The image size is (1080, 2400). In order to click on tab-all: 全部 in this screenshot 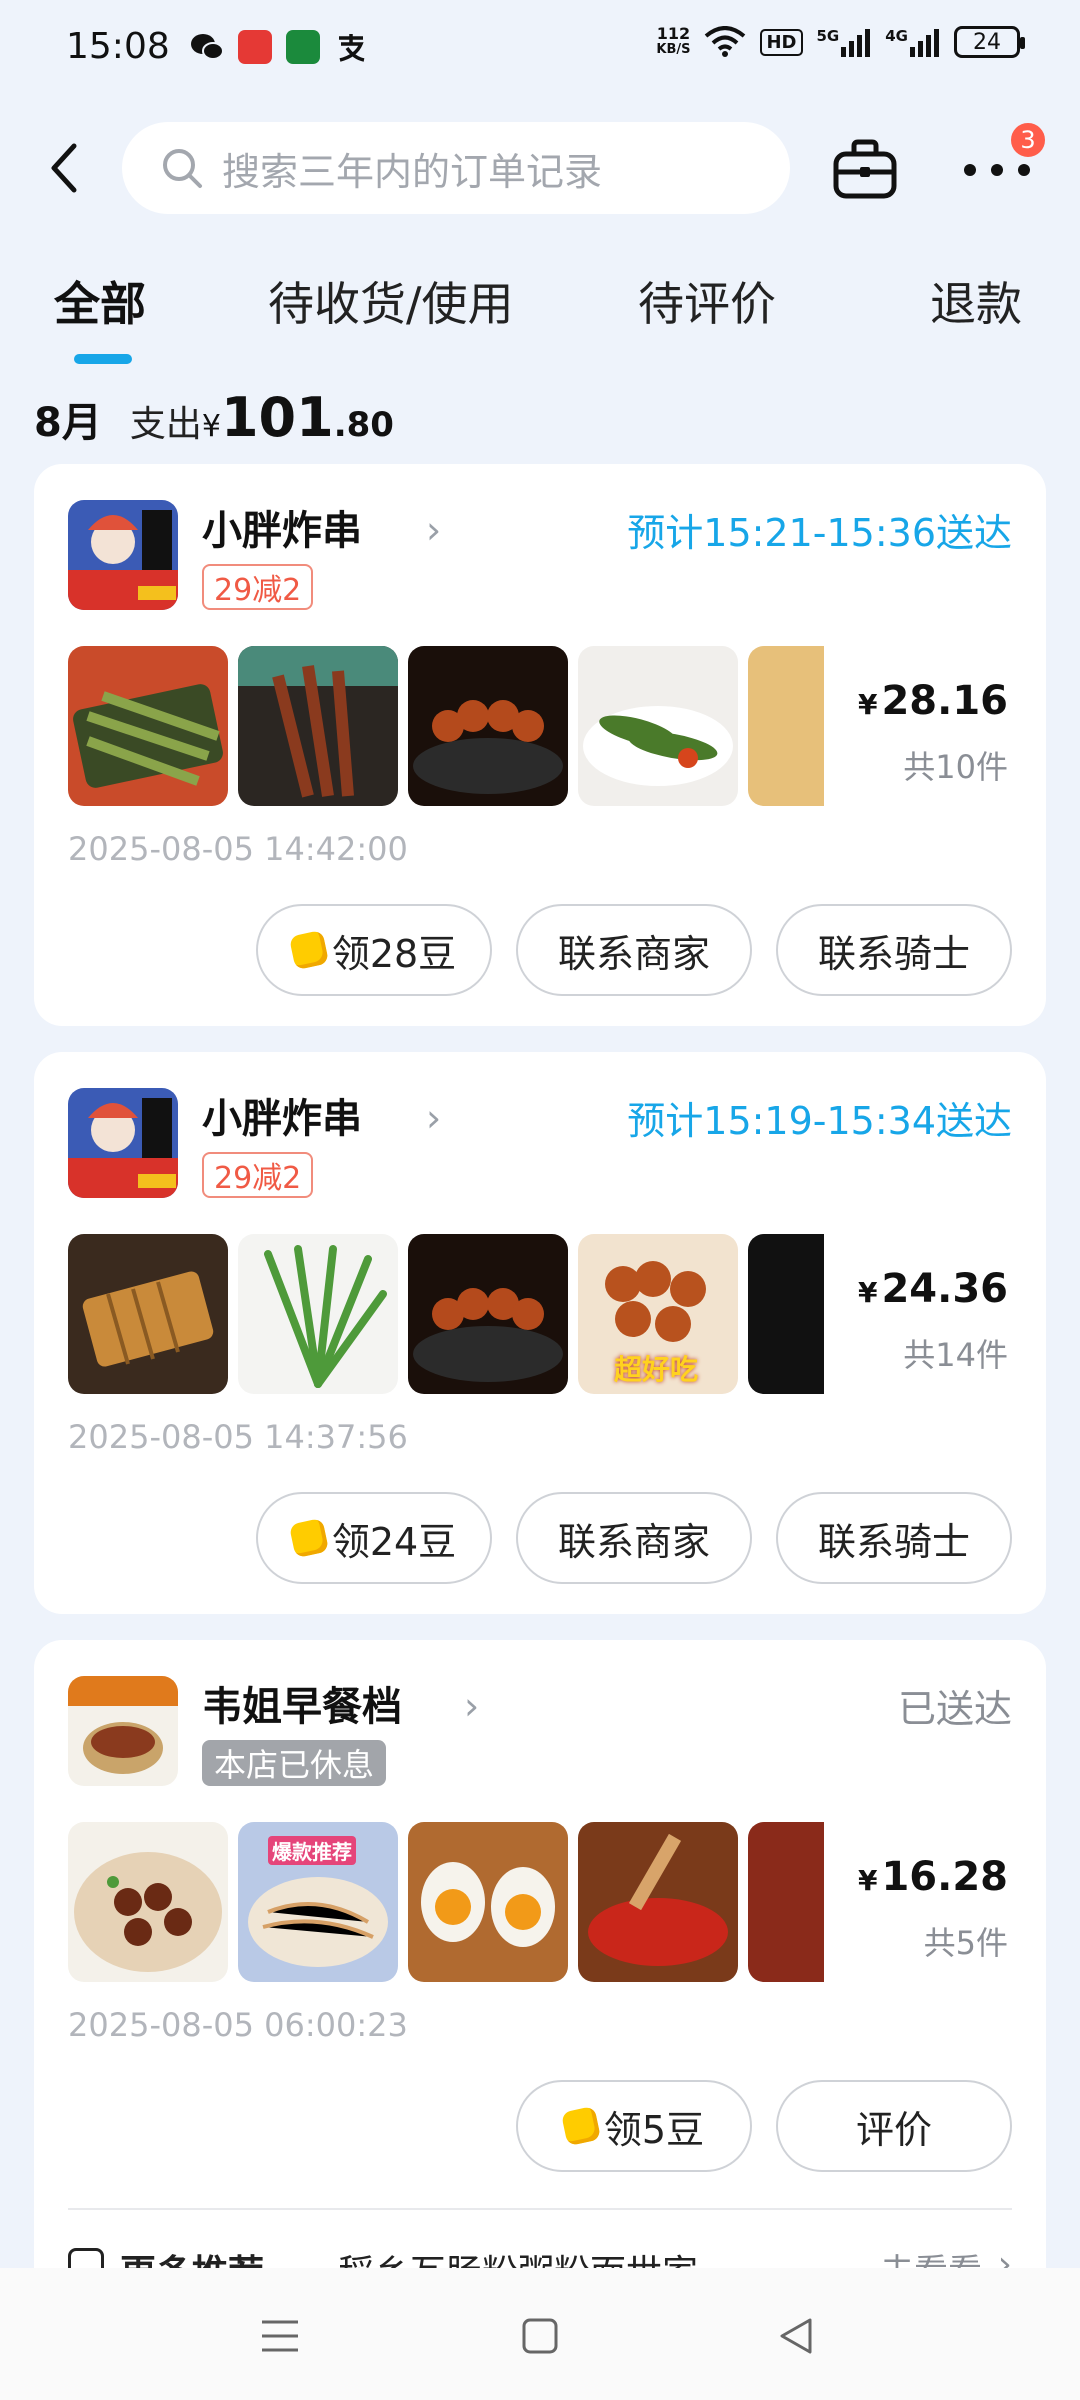, I will do `click(100, 301)`.